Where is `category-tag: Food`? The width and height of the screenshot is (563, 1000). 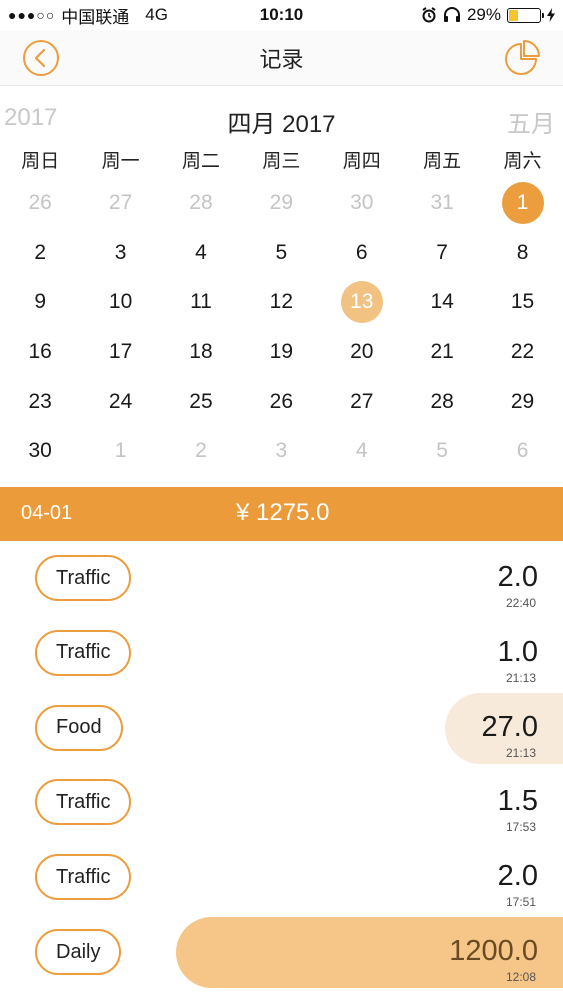 category-tag: Food is located at coordinates (79, 727).